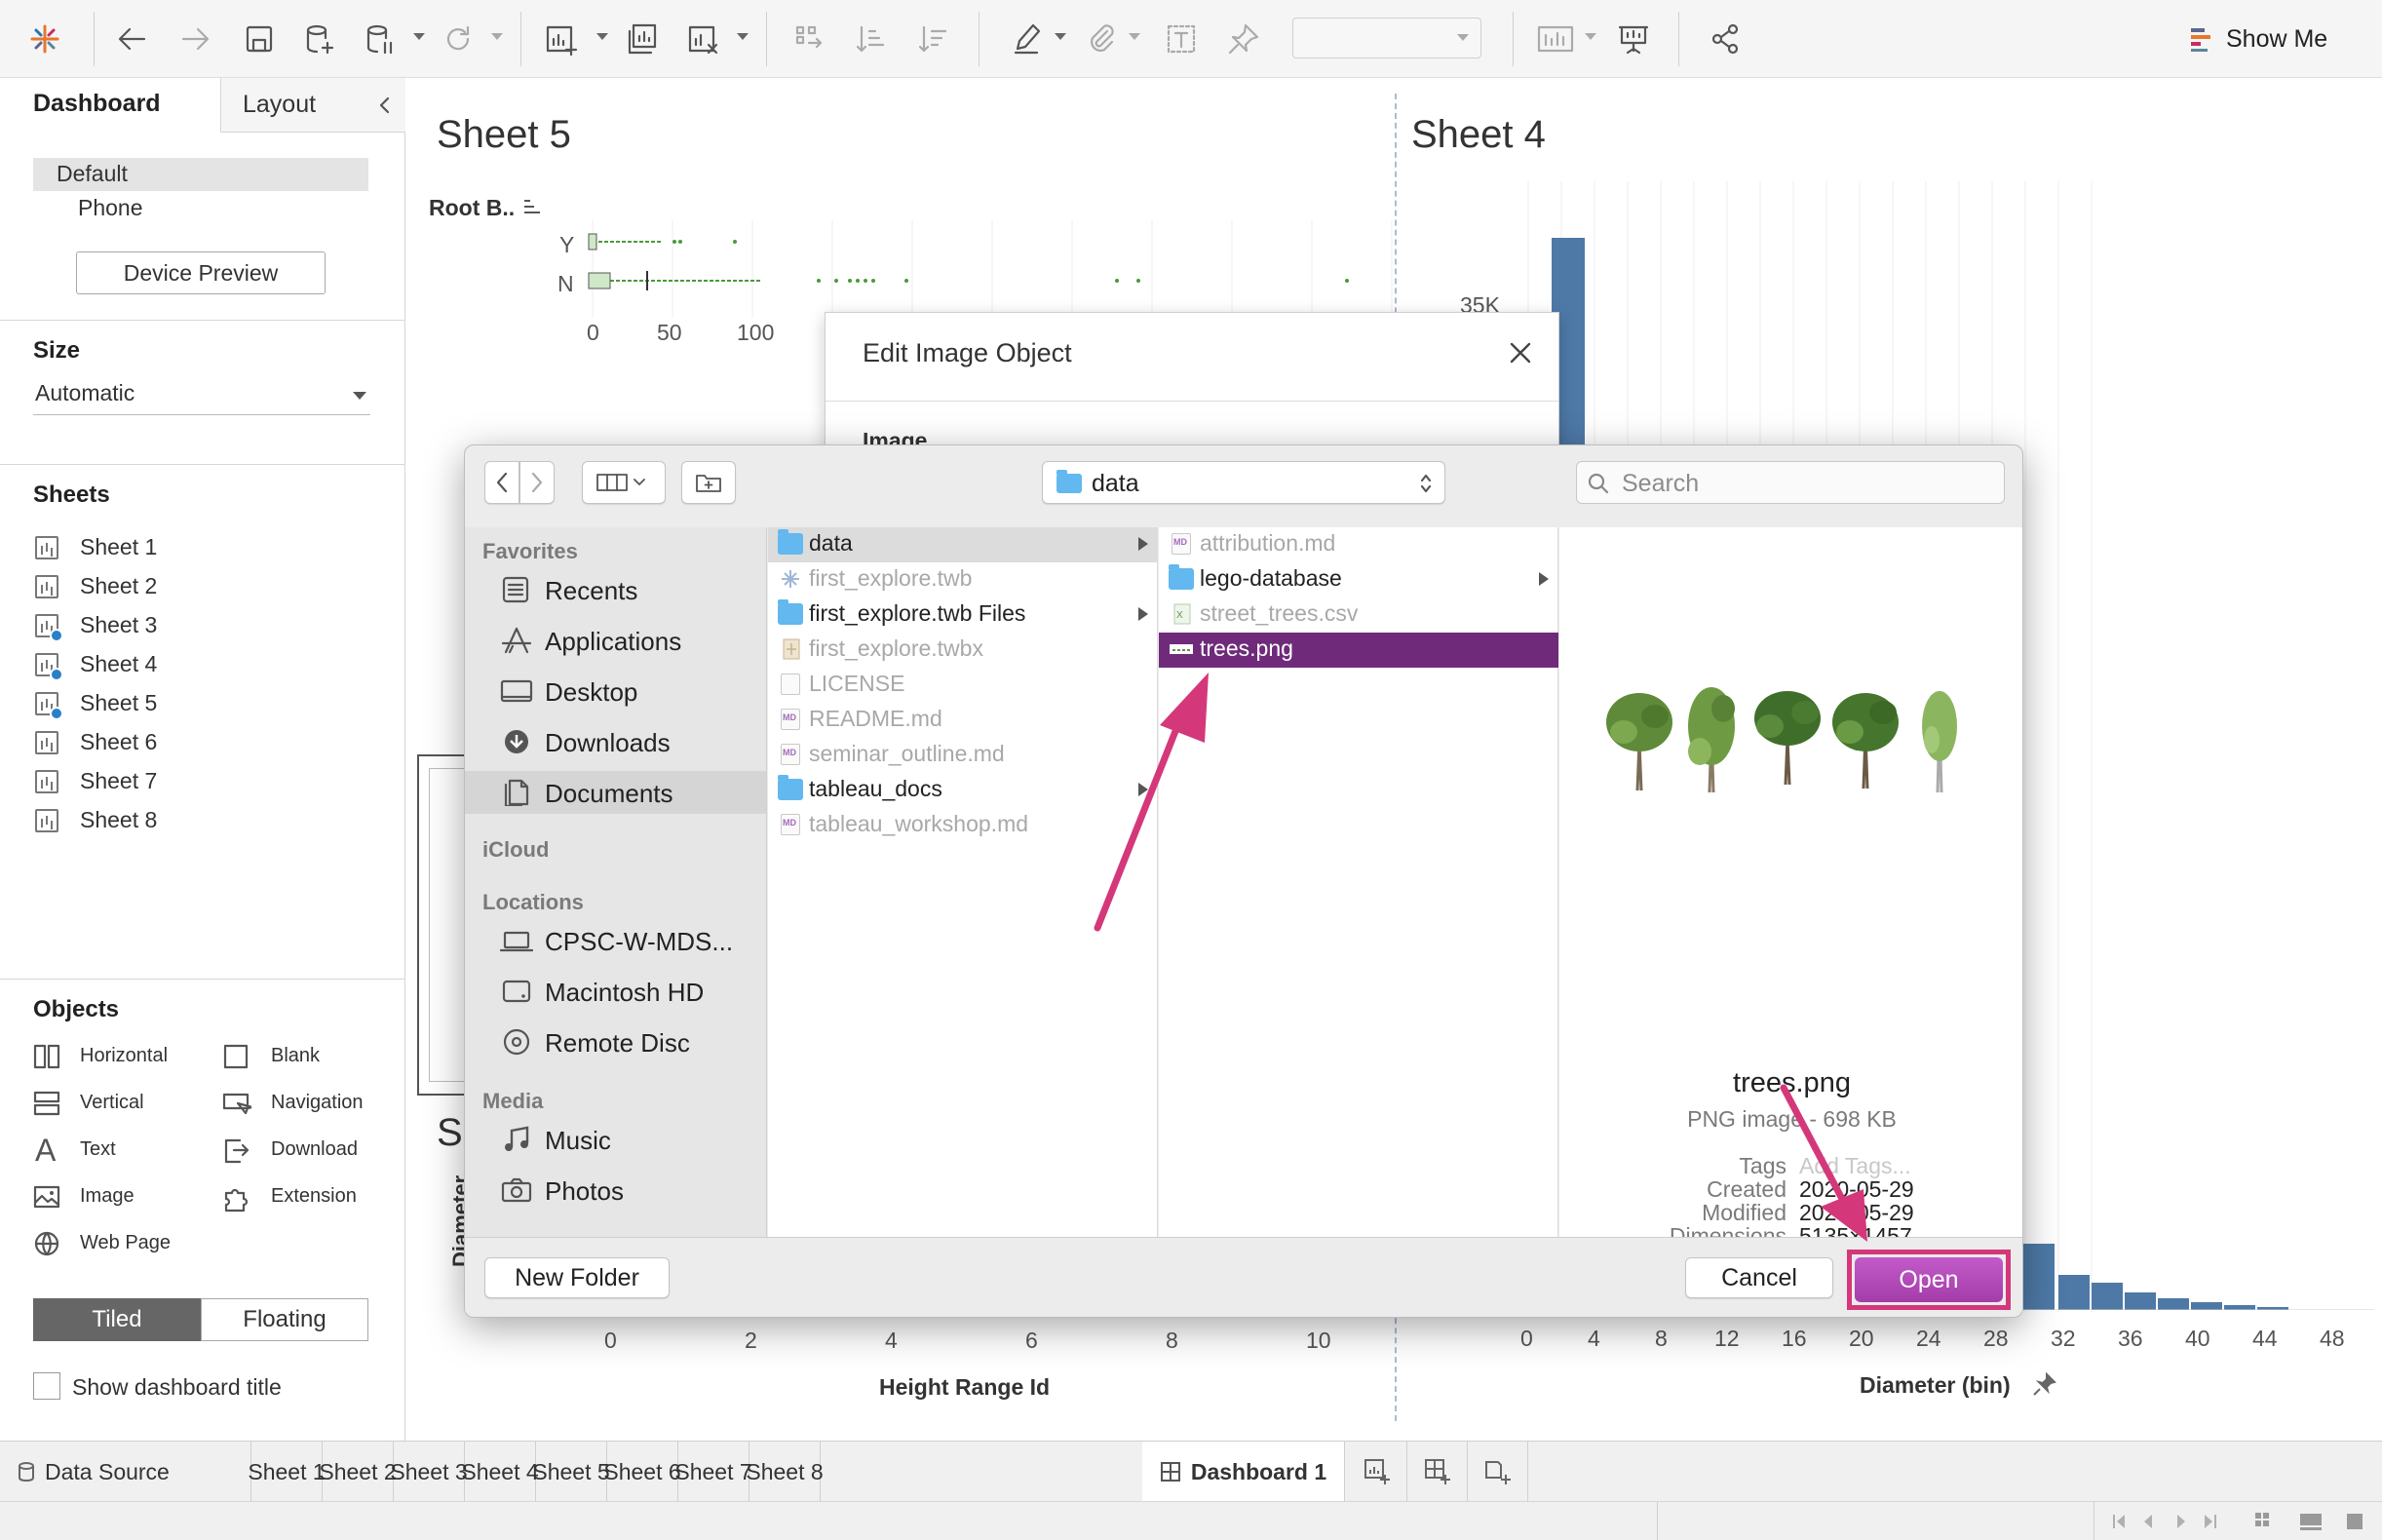 Image resolution: width=2382 pixels, height=1540 pixels. Describe the element at coordinates (46, 1386) in the screenshot. I see `show-title-checkbox` at that location.